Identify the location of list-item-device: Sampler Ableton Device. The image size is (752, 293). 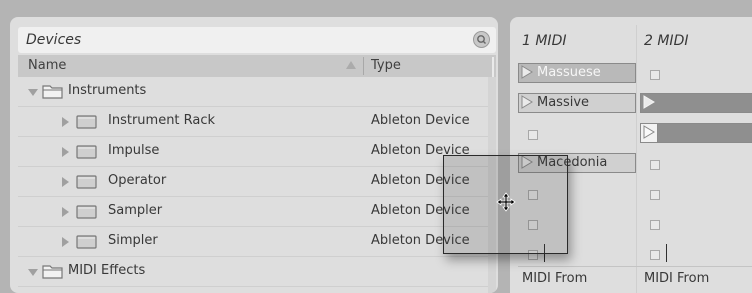
(257, 212).